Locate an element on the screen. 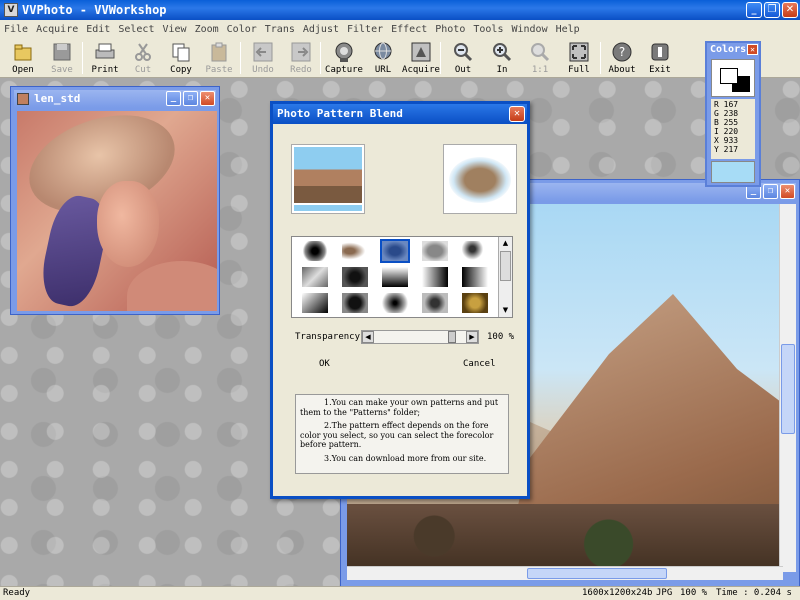  in-button: In is located at coordinates (502, 58).